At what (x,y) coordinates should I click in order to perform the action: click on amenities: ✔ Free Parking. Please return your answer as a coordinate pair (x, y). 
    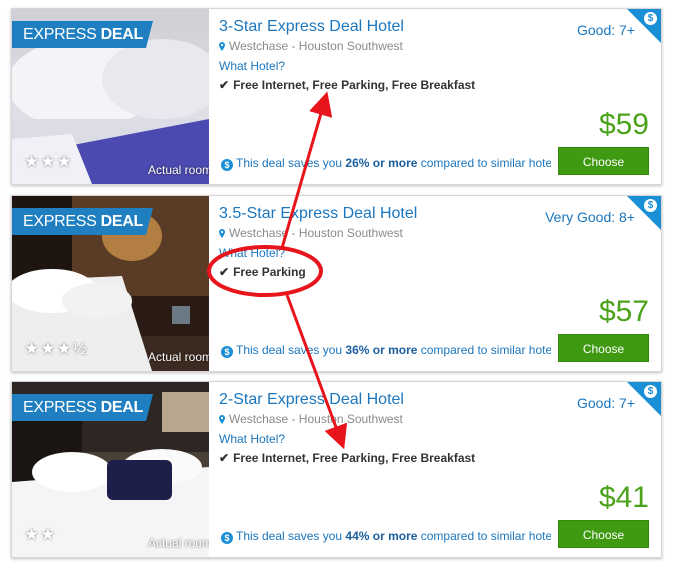
    Looking at the image, I should click on (262, 272).